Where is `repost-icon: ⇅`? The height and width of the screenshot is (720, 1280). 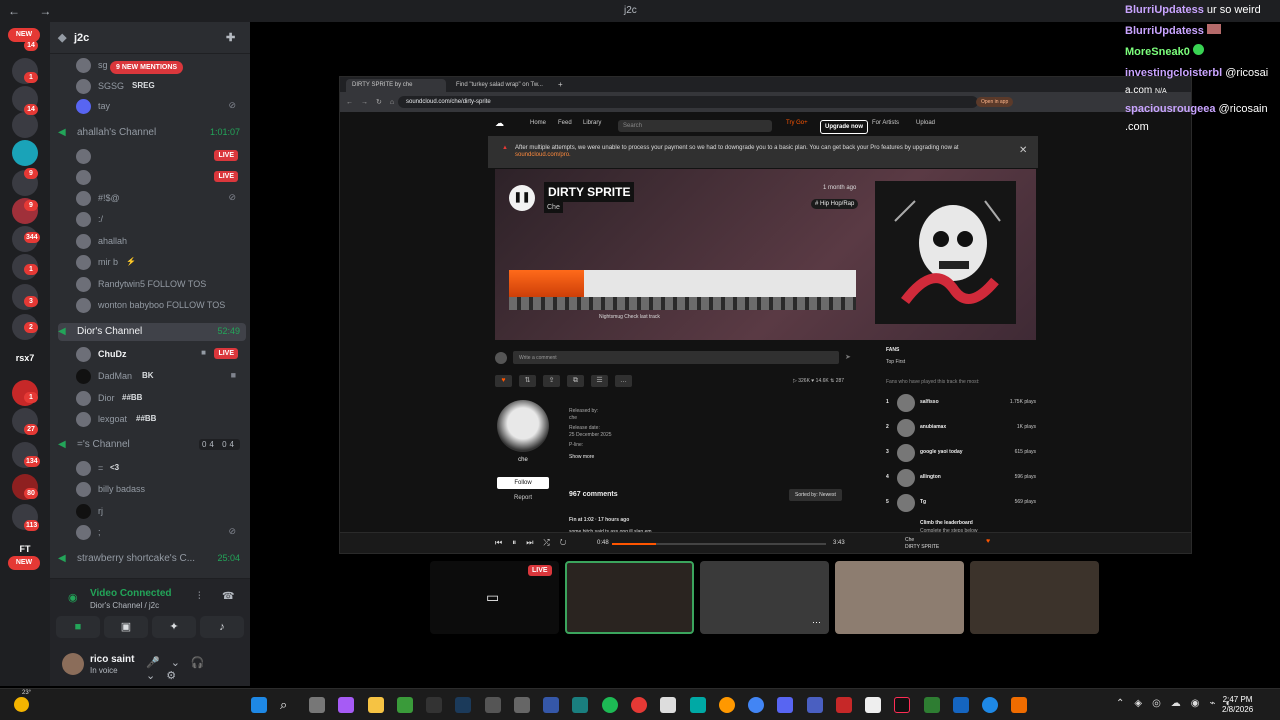 repost-icon: ⇅ is located at coordinates (527, 381).